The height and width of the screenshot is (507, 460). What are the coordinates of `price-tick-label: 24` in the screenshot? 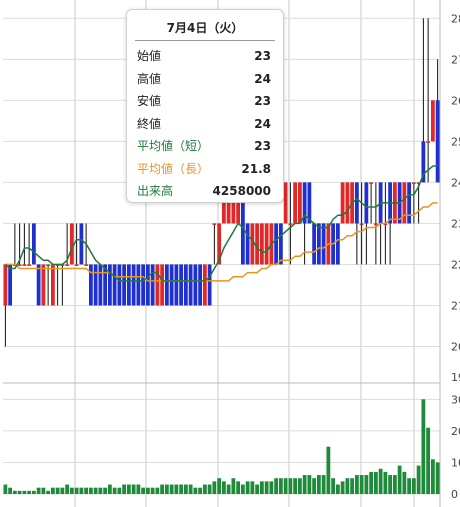 It's located at (455, 182).